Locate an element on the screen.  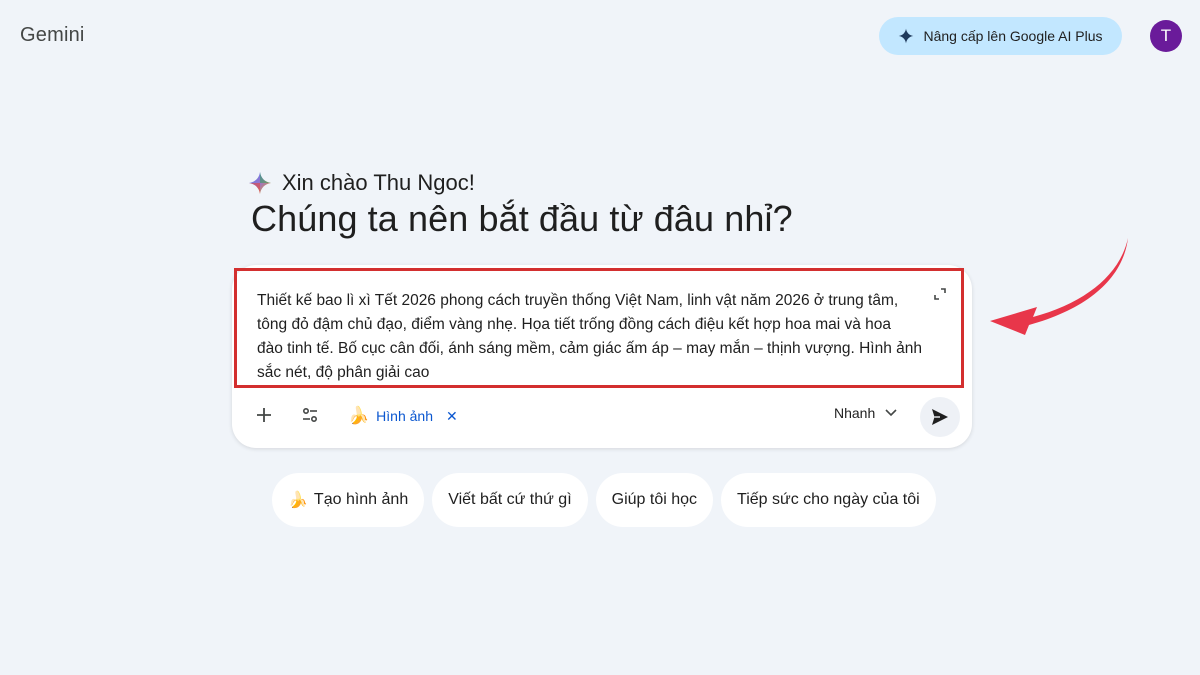
gemini-sparkle-icon is located at coordinates (260, 183).